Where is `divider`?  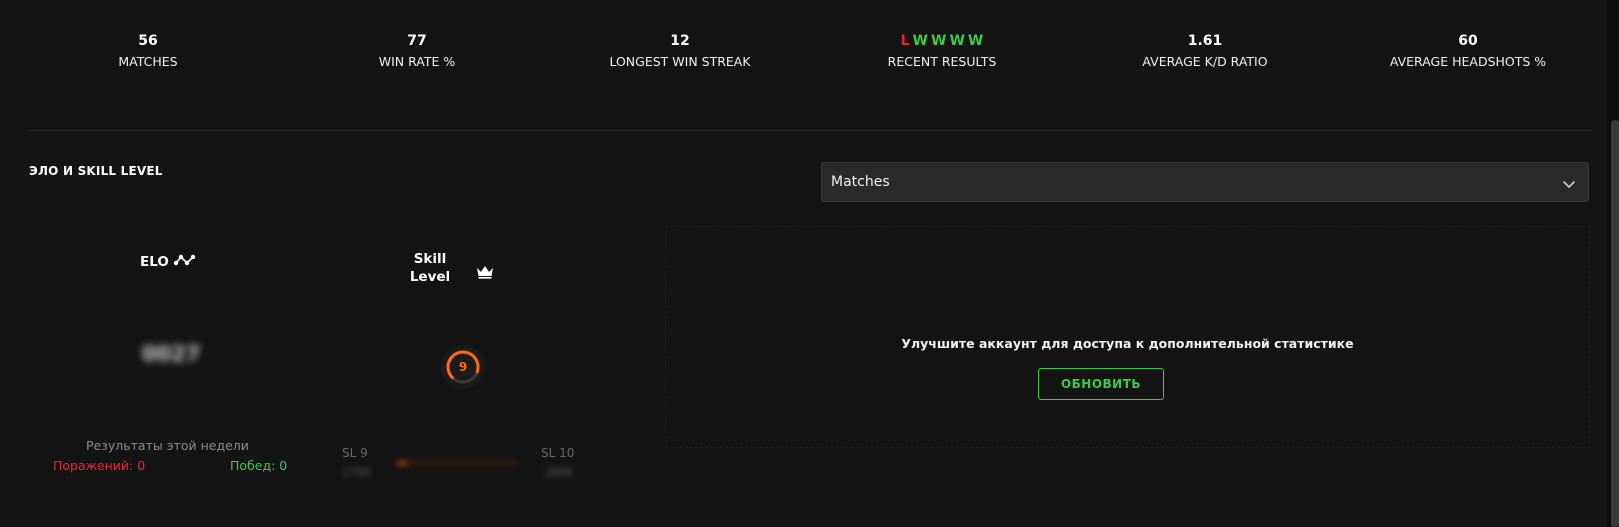
divider is located at coordinates (810, 130).